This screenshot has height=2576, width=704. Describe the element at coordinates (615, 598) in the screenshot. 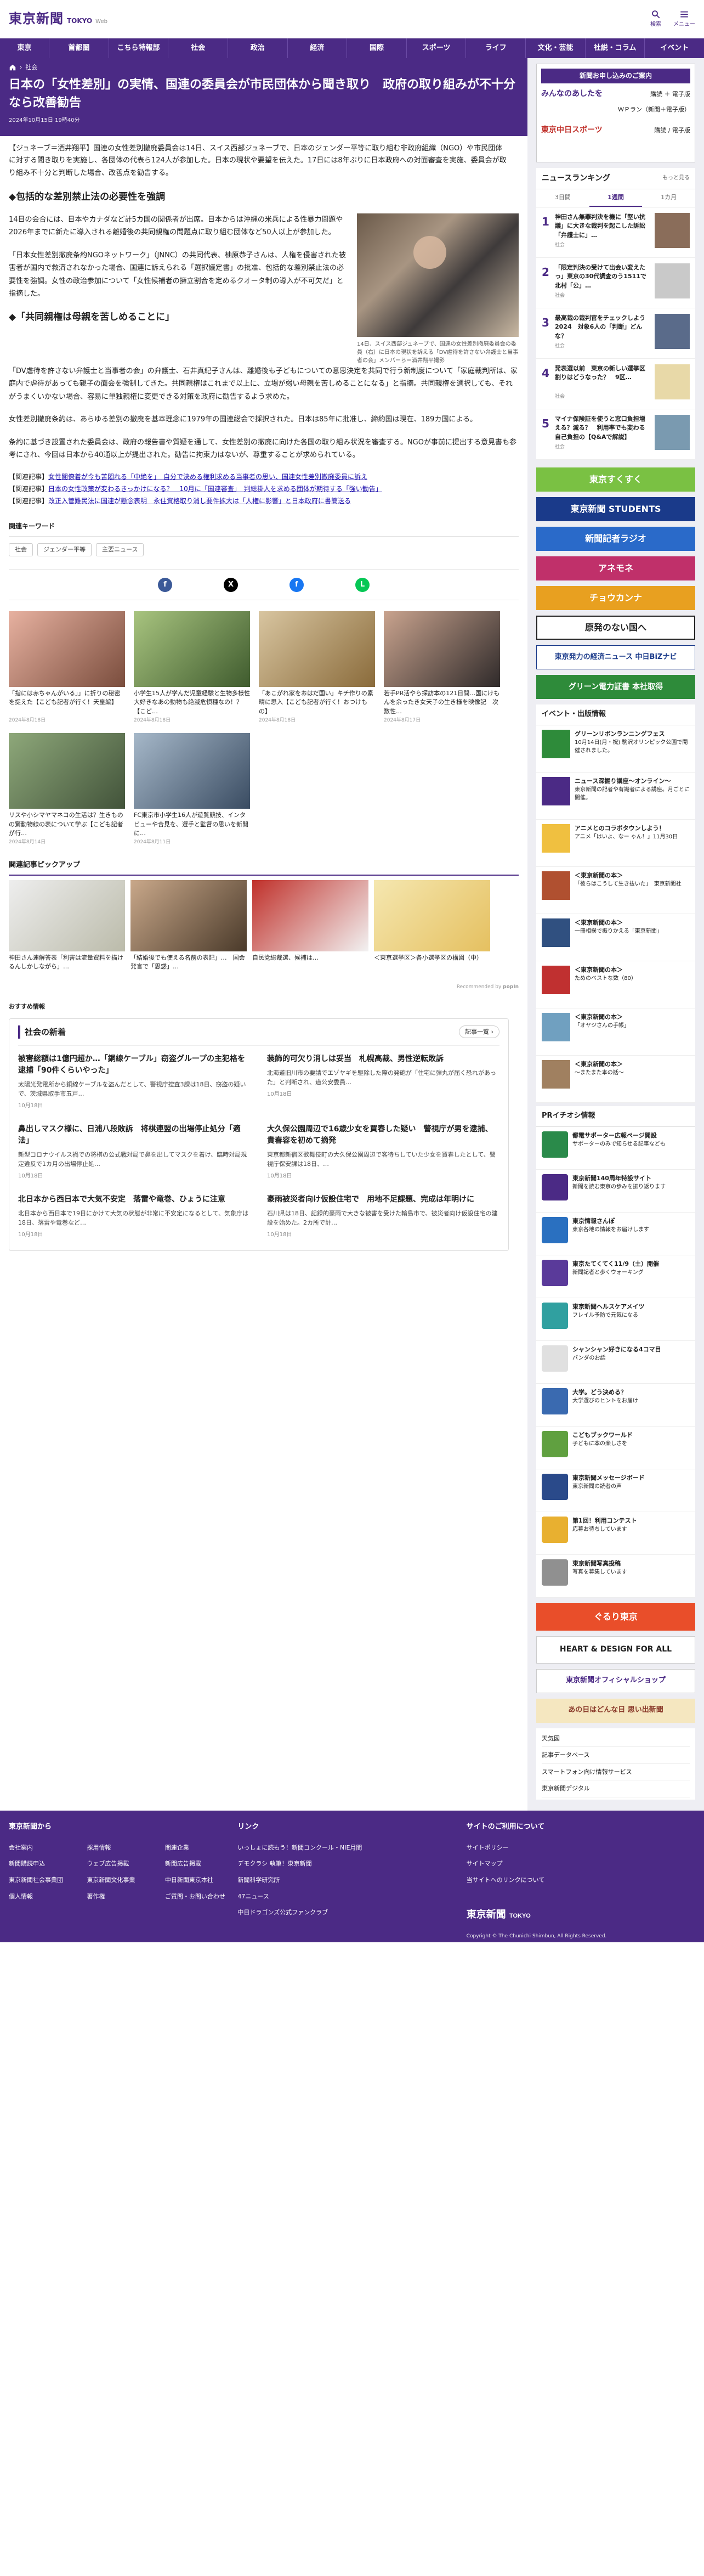

I see `banner-choukanna: チョウカンナ` at that location.